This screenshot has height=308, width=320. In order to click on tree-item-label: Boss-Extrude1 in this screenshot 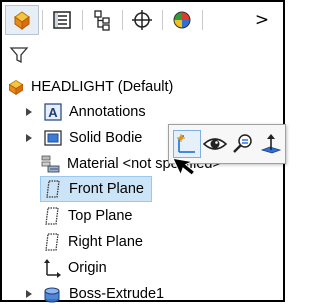, I will do `click(117, 294)`.